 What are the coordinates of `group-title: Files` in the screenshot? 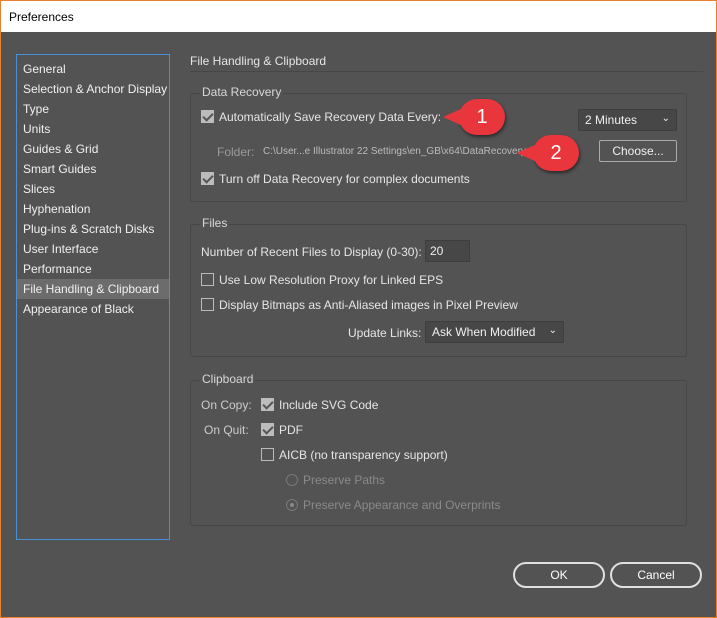 It's located at (215, 223).